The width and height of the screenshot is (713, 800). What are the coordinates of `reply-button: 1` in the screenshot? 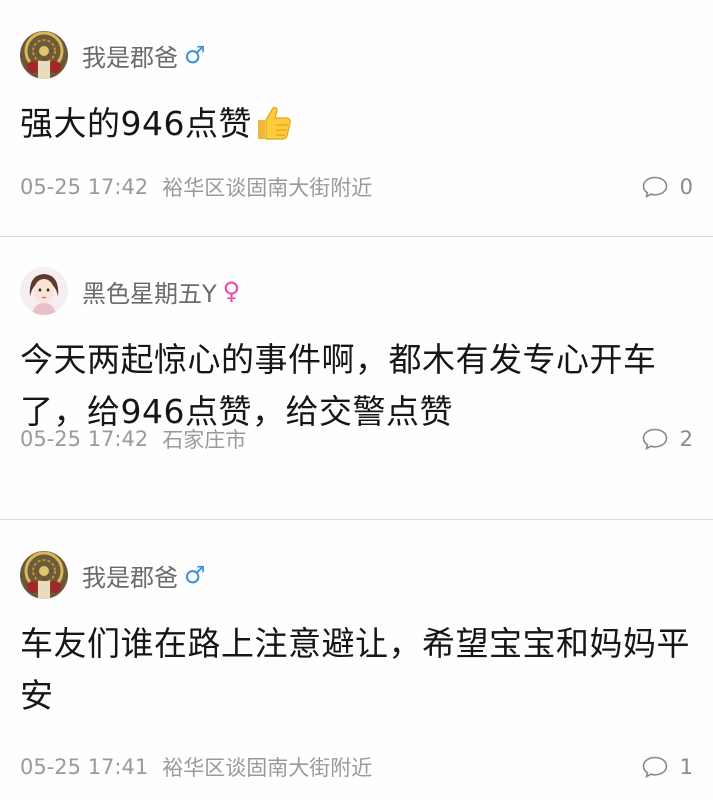 It's located at (667, 767).